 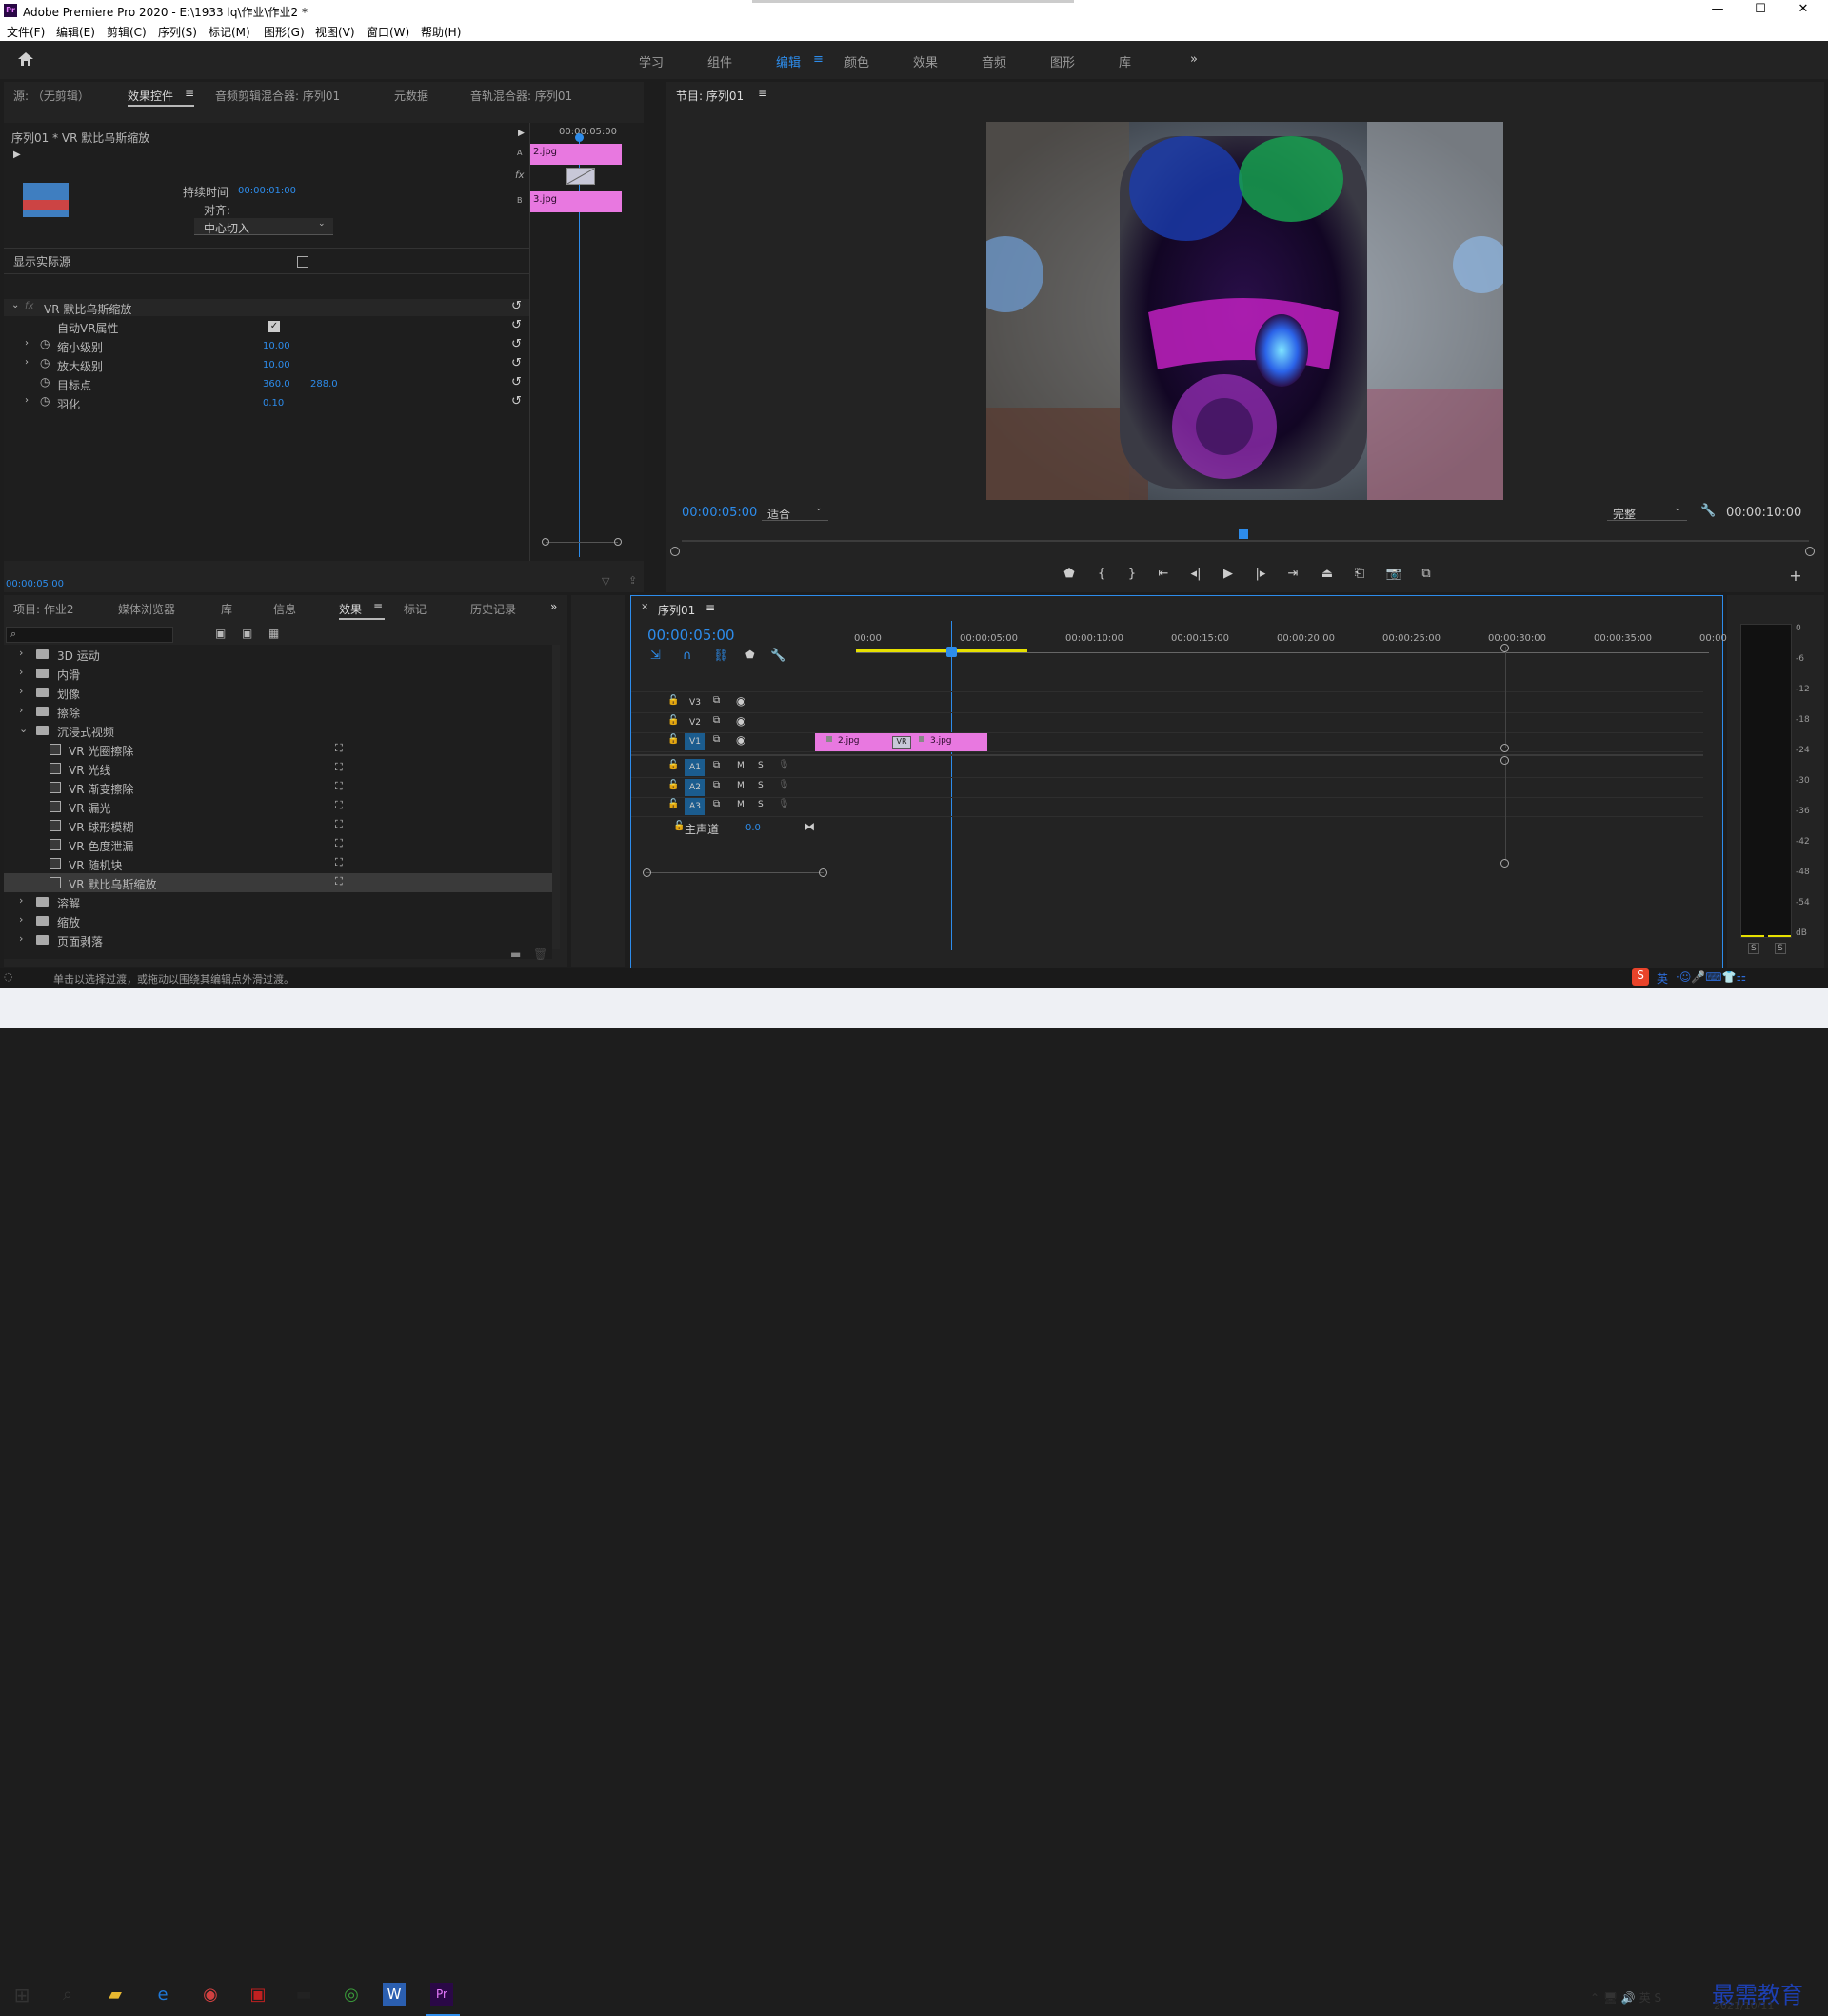 I want to click on app-icon: ◉, so click(x=210, y=1995).